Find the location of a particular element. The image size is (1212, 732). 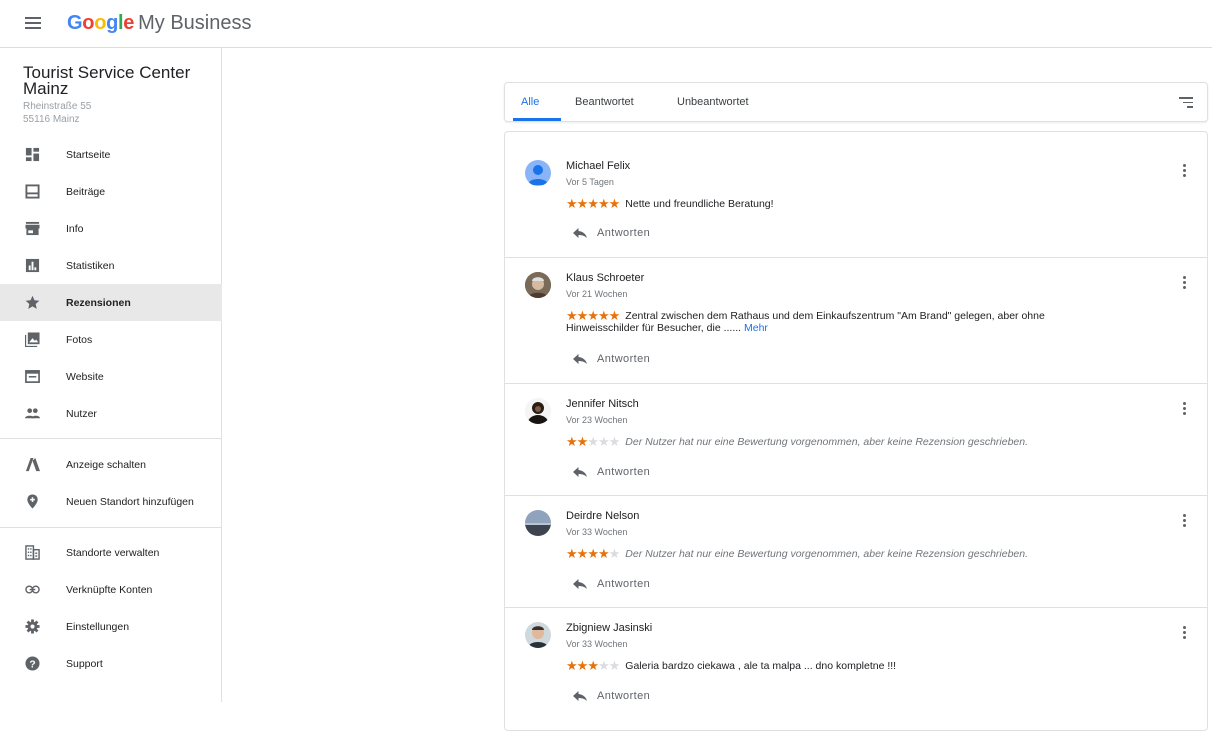

reviewer-name: Klaus Schroeter is located at coordinates (605, 278).